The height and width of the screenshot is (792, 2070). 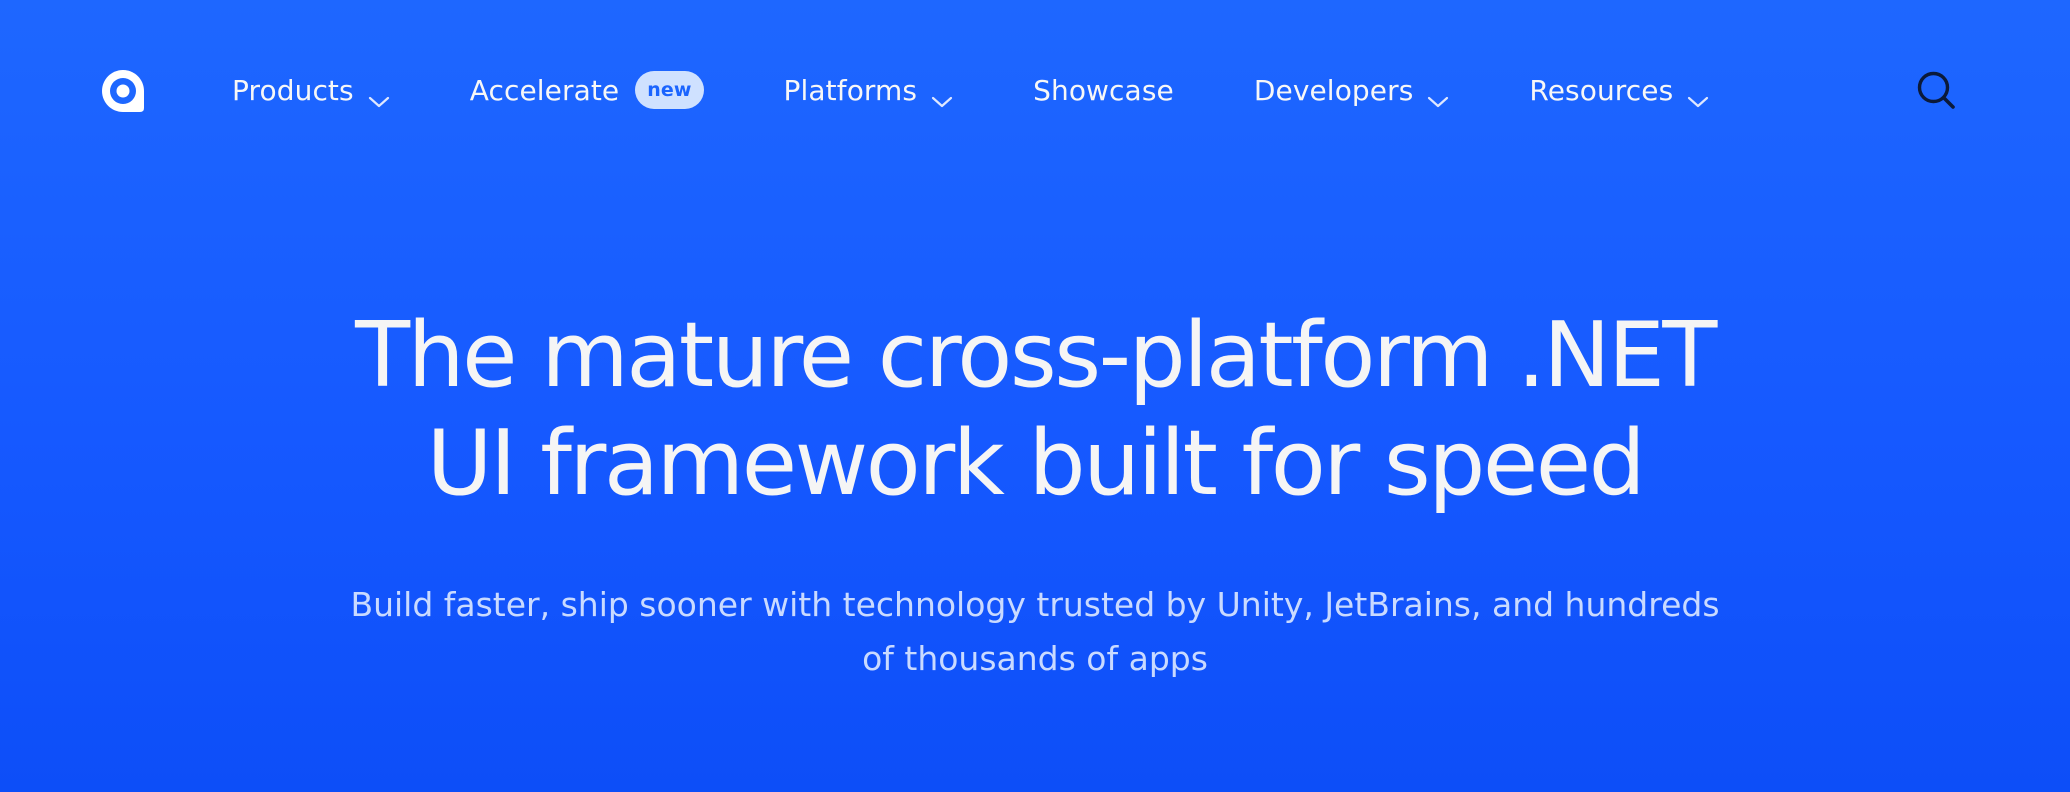 I want to click on nav-item-showcase: Showcase, so click(x=1103, y=90).